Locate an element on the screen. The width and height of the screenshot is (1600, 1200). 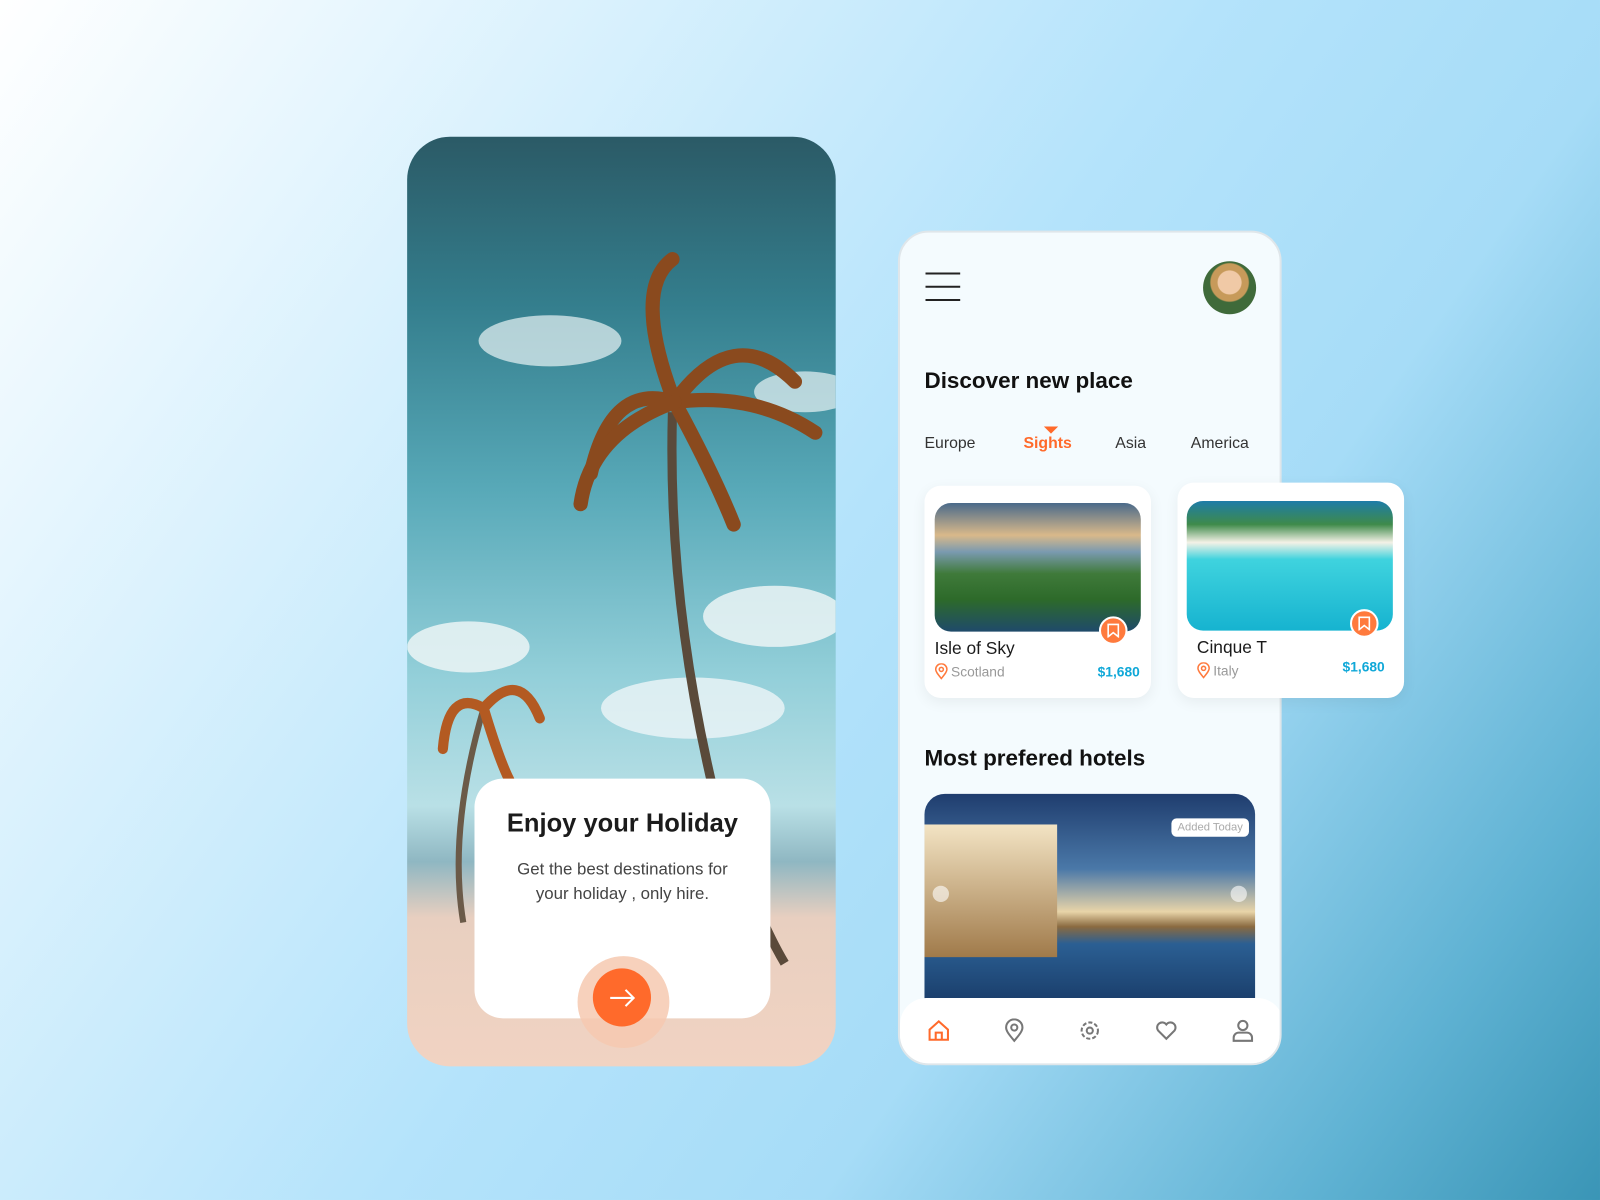
bottom-nav is located at coordinates (1089, 1030).